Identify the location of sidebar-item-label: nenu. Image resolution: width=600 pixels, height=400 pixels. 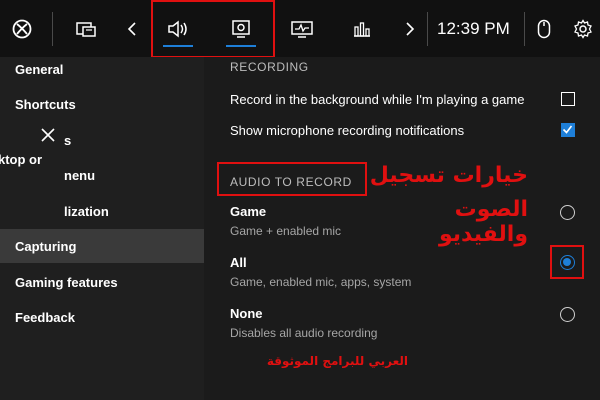
(80, 175).